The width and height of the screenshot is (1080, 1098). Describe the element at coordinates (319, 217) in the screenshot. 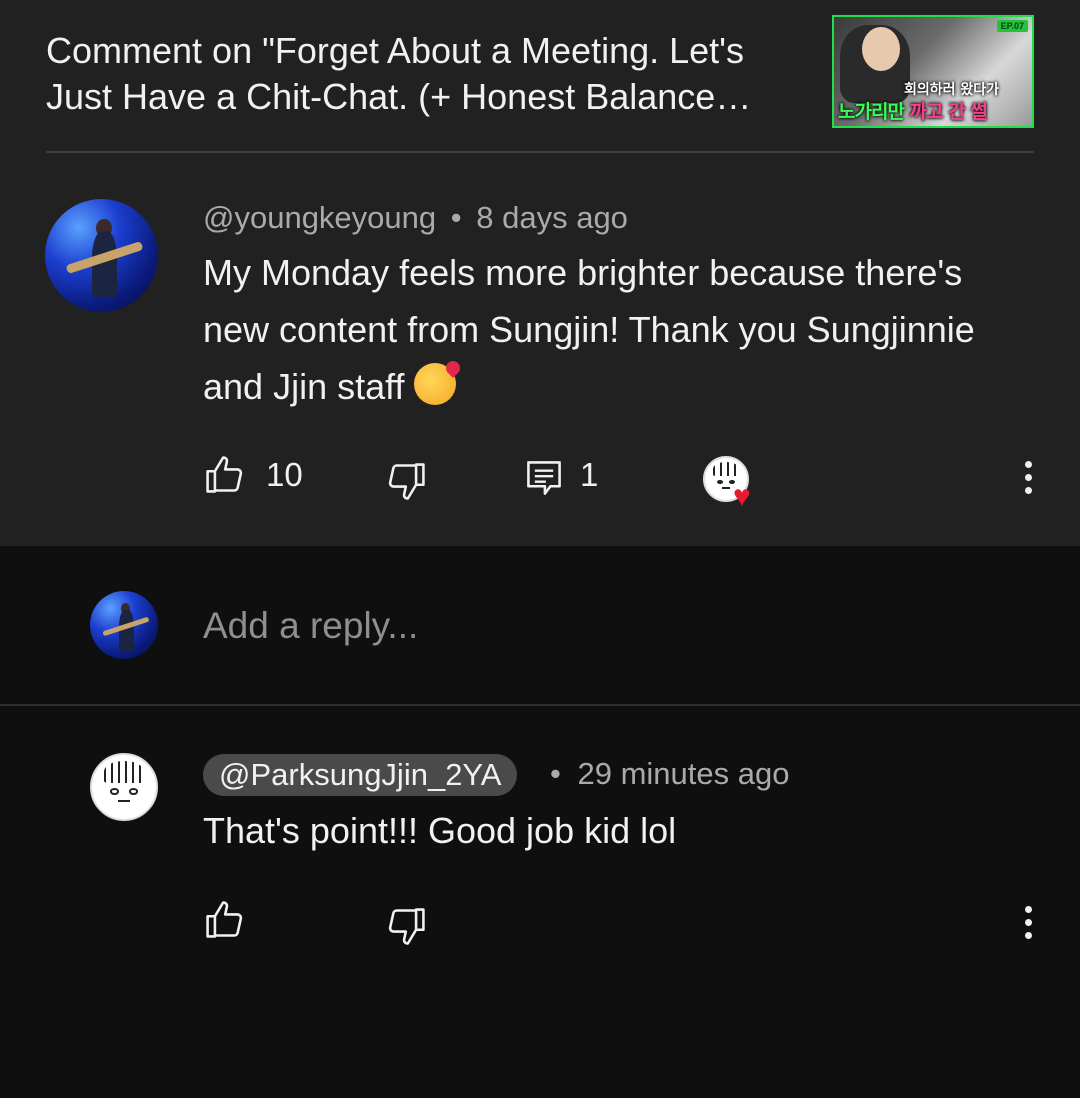

I see `comment-author: @youngkeyoung` at that location.